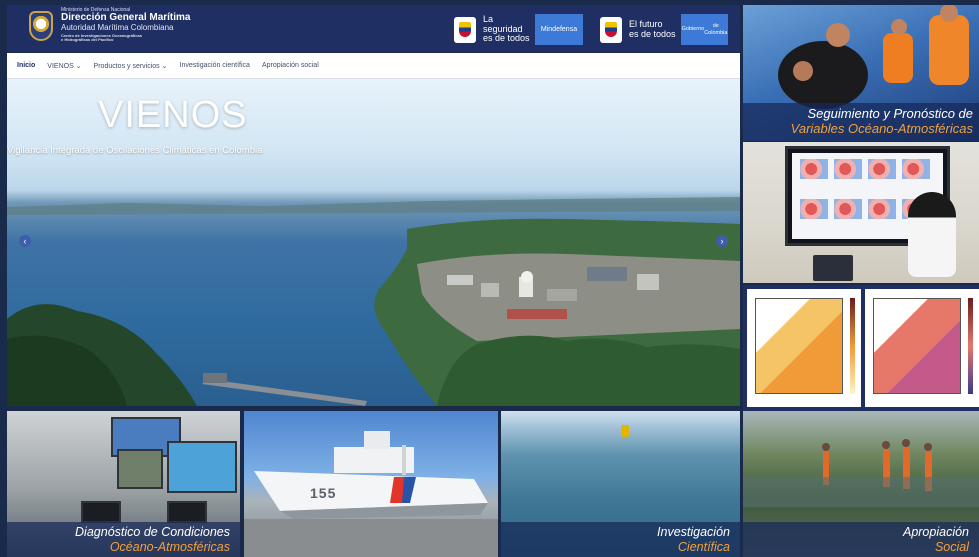 The image size is (979, 557). Describe the element at coordinates (173, 115) in the screenshot. I see `hero-title: VIENOS` at that location.